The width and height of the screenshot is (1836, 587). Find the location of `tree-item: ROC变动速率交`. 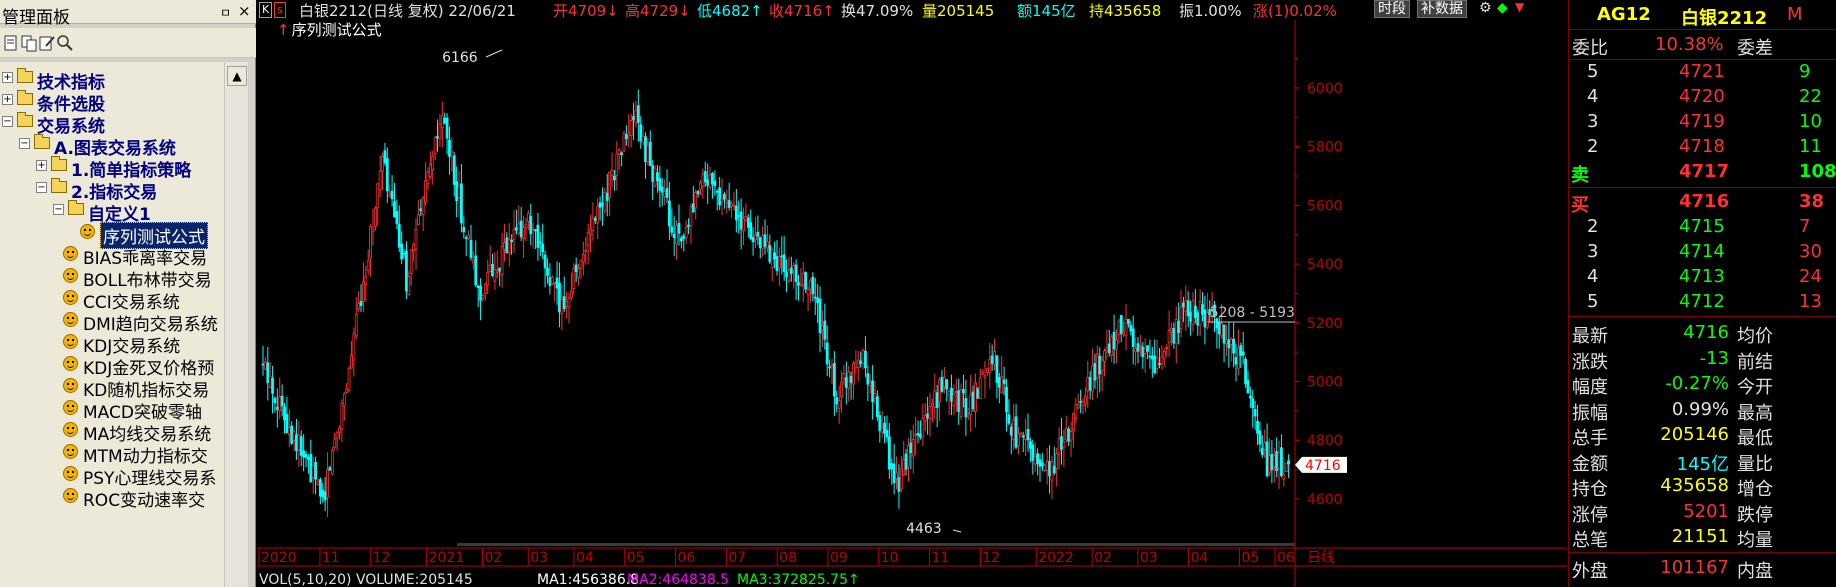

tree-item: ROC变动速率交 is located at coordinates (112, 497).